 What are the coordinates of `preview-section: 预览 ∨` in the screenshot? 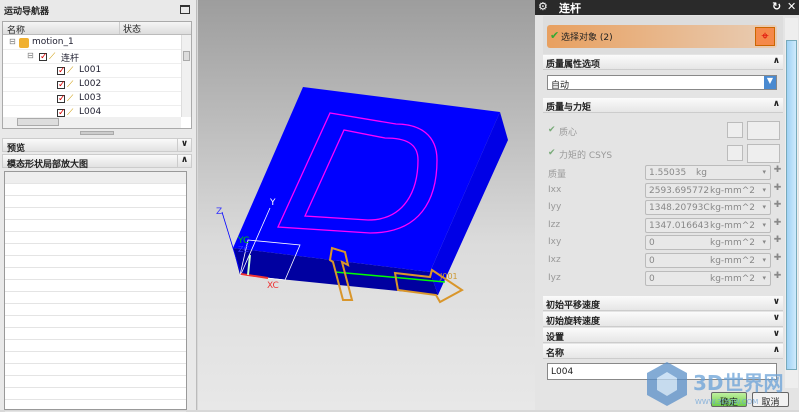 It's located at (97, 146).